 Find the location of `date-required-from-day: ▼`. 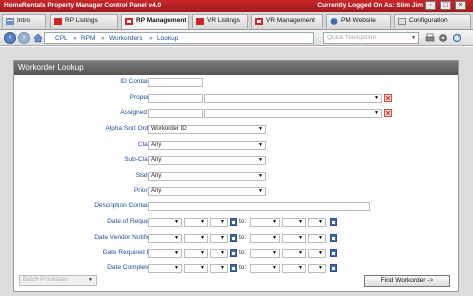

date-required-from-day: ▼ is located at coordinates (196, 253).